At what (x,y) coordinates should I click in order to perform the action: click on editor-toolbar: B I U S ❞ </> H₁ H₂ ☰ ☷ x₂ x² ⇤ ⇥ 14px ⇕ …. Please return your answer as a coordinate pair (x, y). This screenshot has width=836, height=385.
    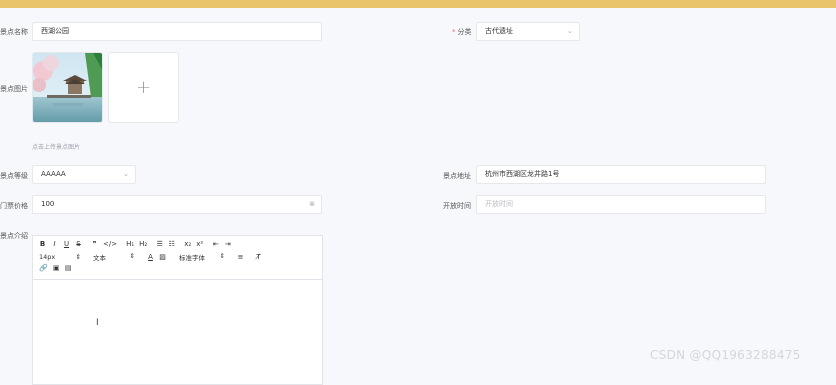
    Looking at the image, I should click on (177, 258).